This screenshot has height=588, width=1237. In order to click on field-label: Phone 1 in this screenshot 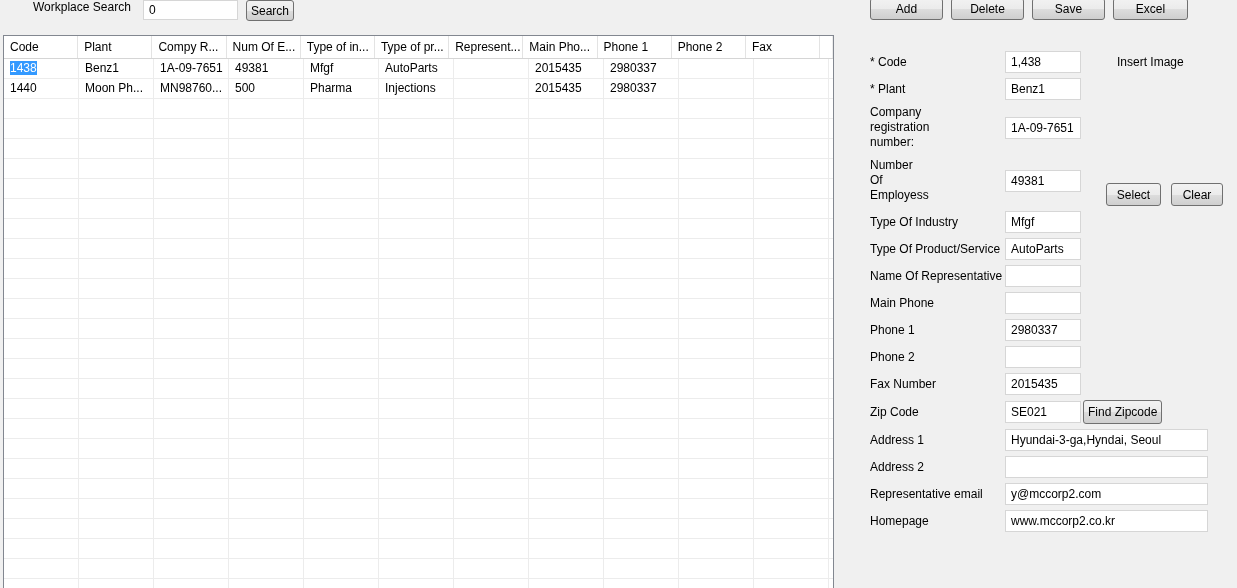, I will do `click(893, 330)`.